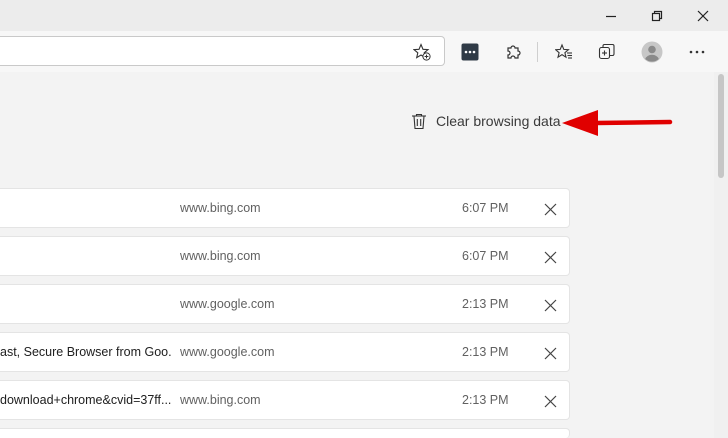  I want to click on restore-icon, so click(657, 15).